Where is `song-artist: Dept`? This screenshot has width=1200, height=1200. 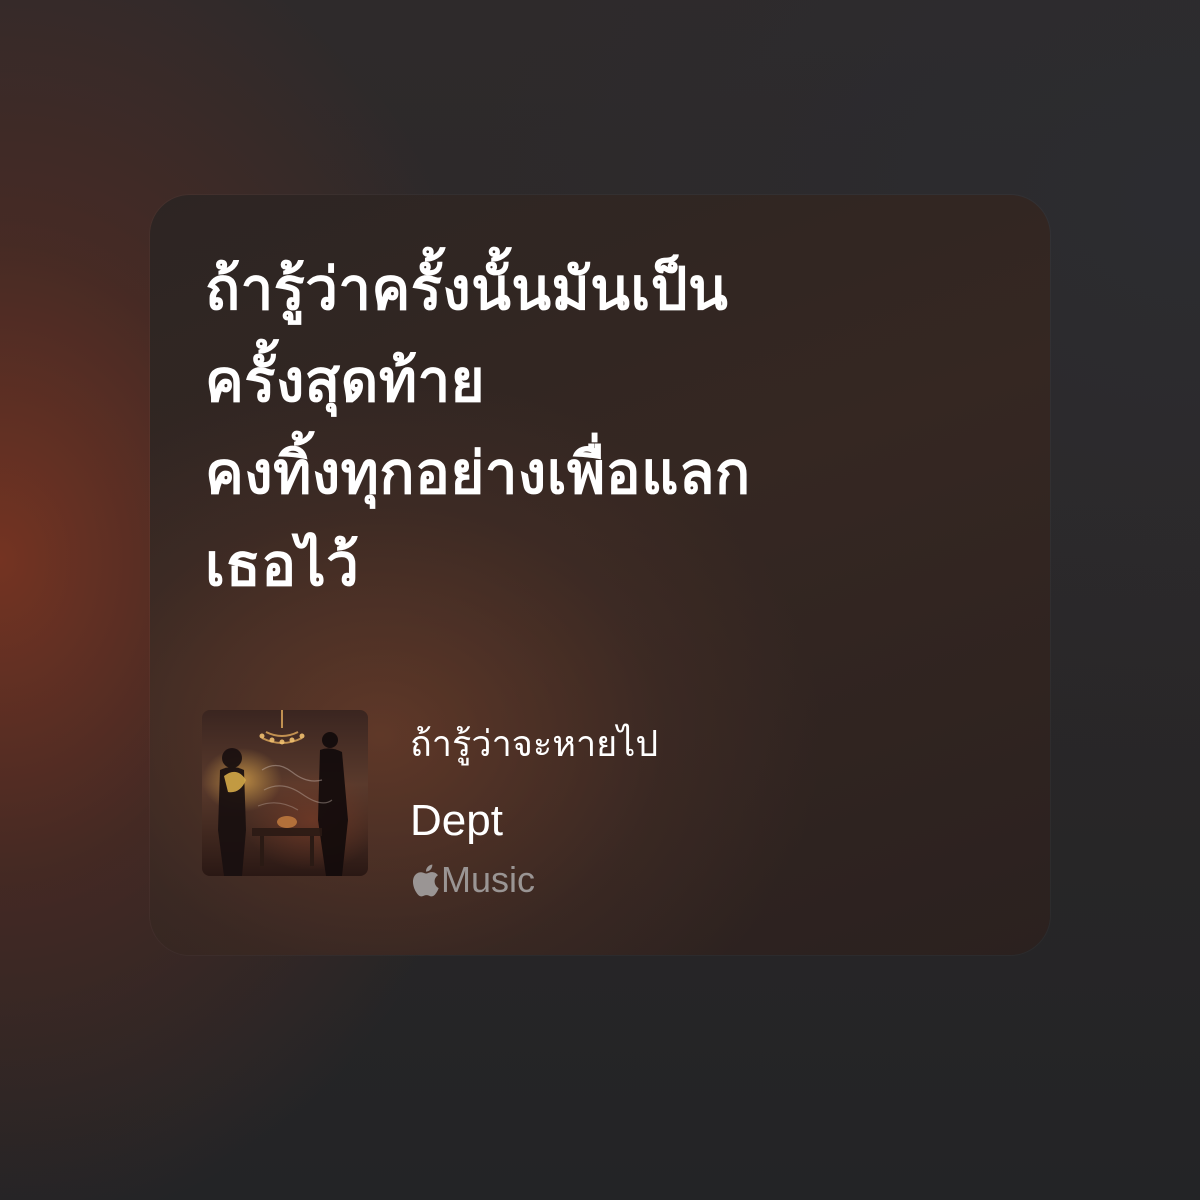 song-artist: Dept is located at coordinates (456, 820).